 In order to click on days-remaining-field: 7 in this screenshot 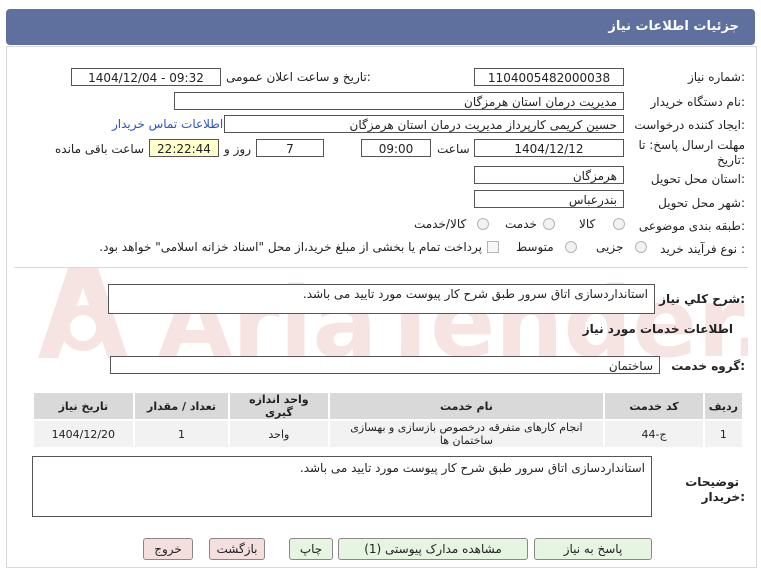, I will do `click(290, 148)`.